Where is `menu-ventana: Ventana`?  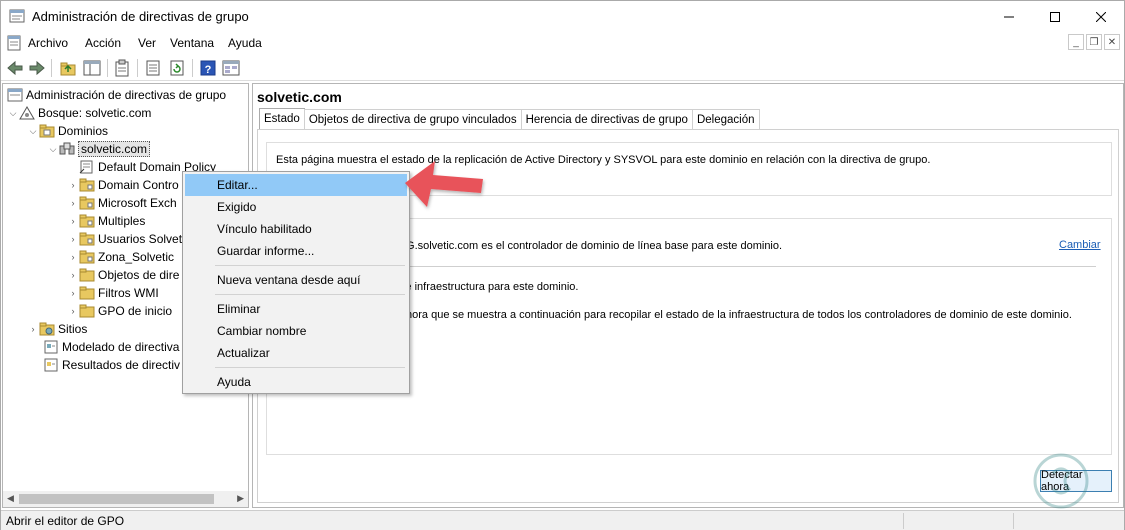 menu-ventana: Ventana is located at coordinates (192, 43).